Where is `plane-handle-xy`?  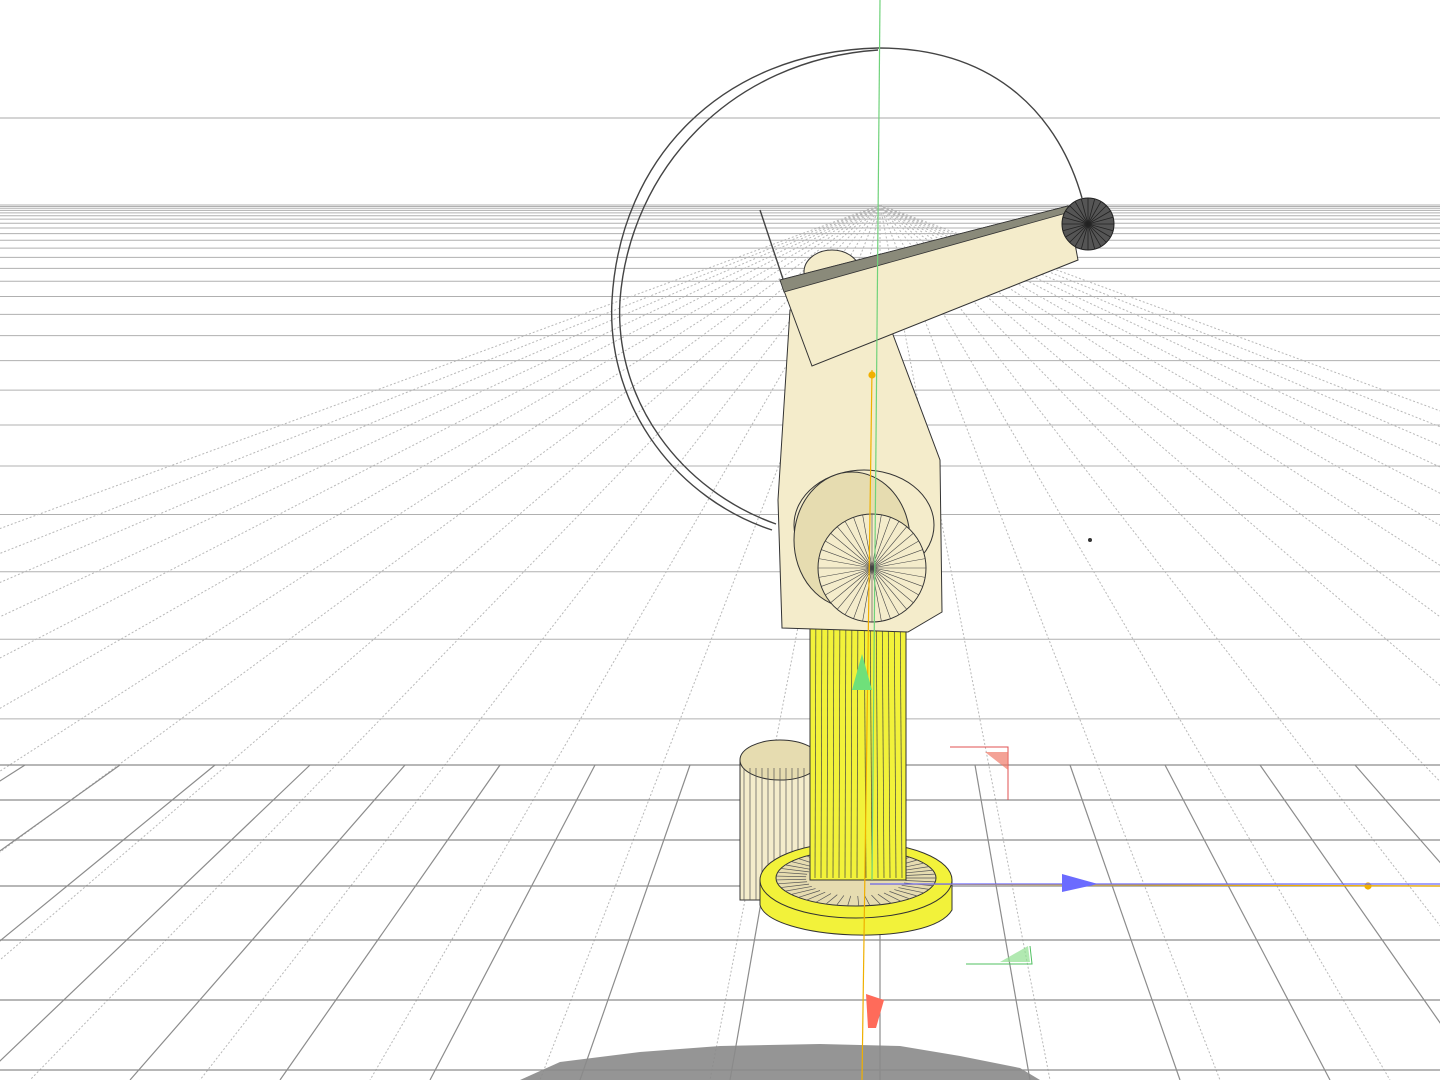 plane-handle-xy is located at coordinates (999, 955).